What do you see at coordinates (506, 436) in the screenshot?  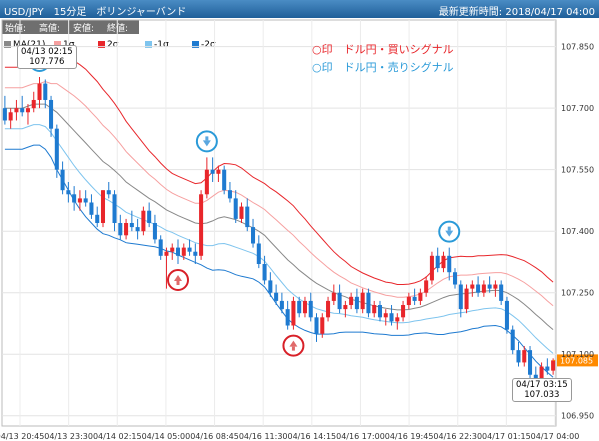 I see `x-tick-label: 04/17 01:15` at bounding box center [506, 436].